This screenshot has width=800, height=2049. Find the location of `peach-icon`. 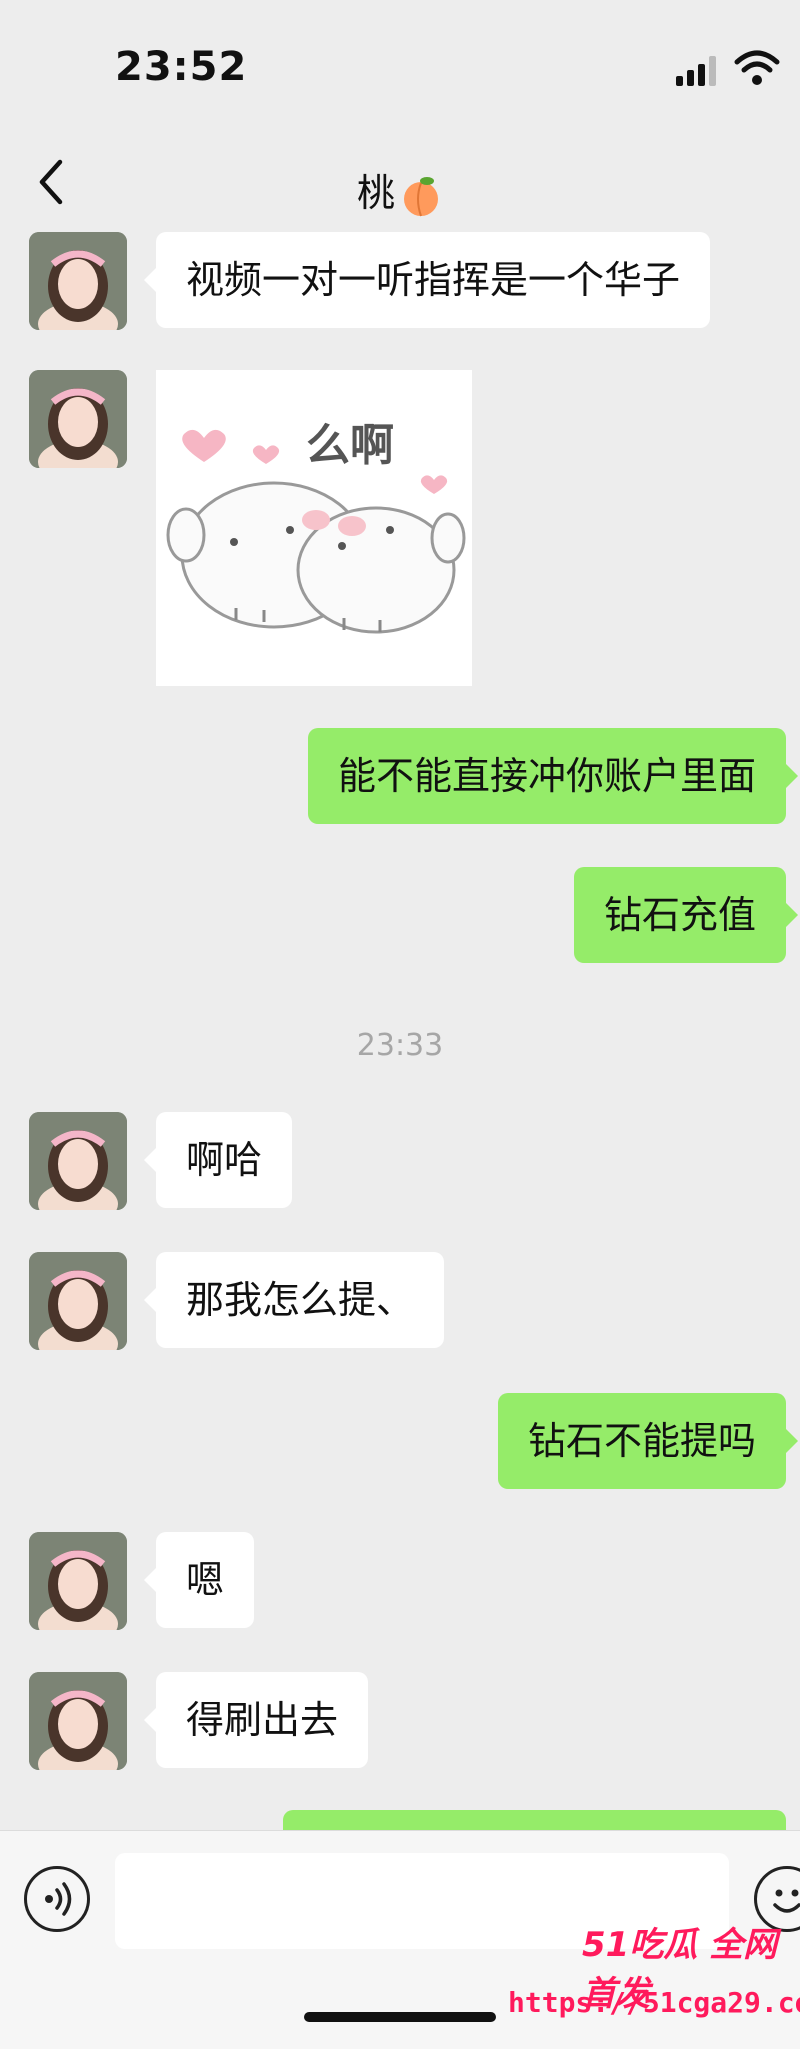

peach-icon is located at coordinates (421, 196).